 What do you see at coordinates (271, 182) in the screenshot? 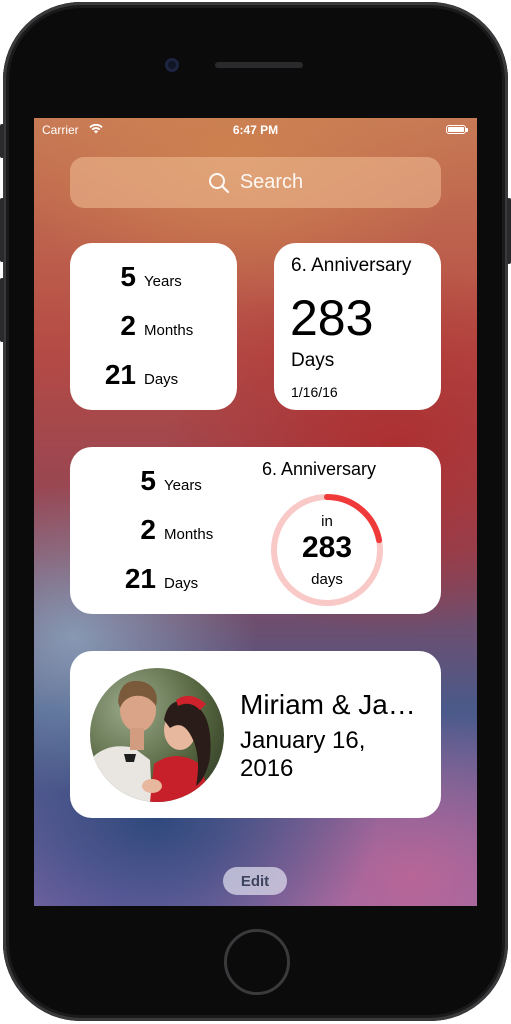
I see `search-label: Search` at bounding box center [271, 182].